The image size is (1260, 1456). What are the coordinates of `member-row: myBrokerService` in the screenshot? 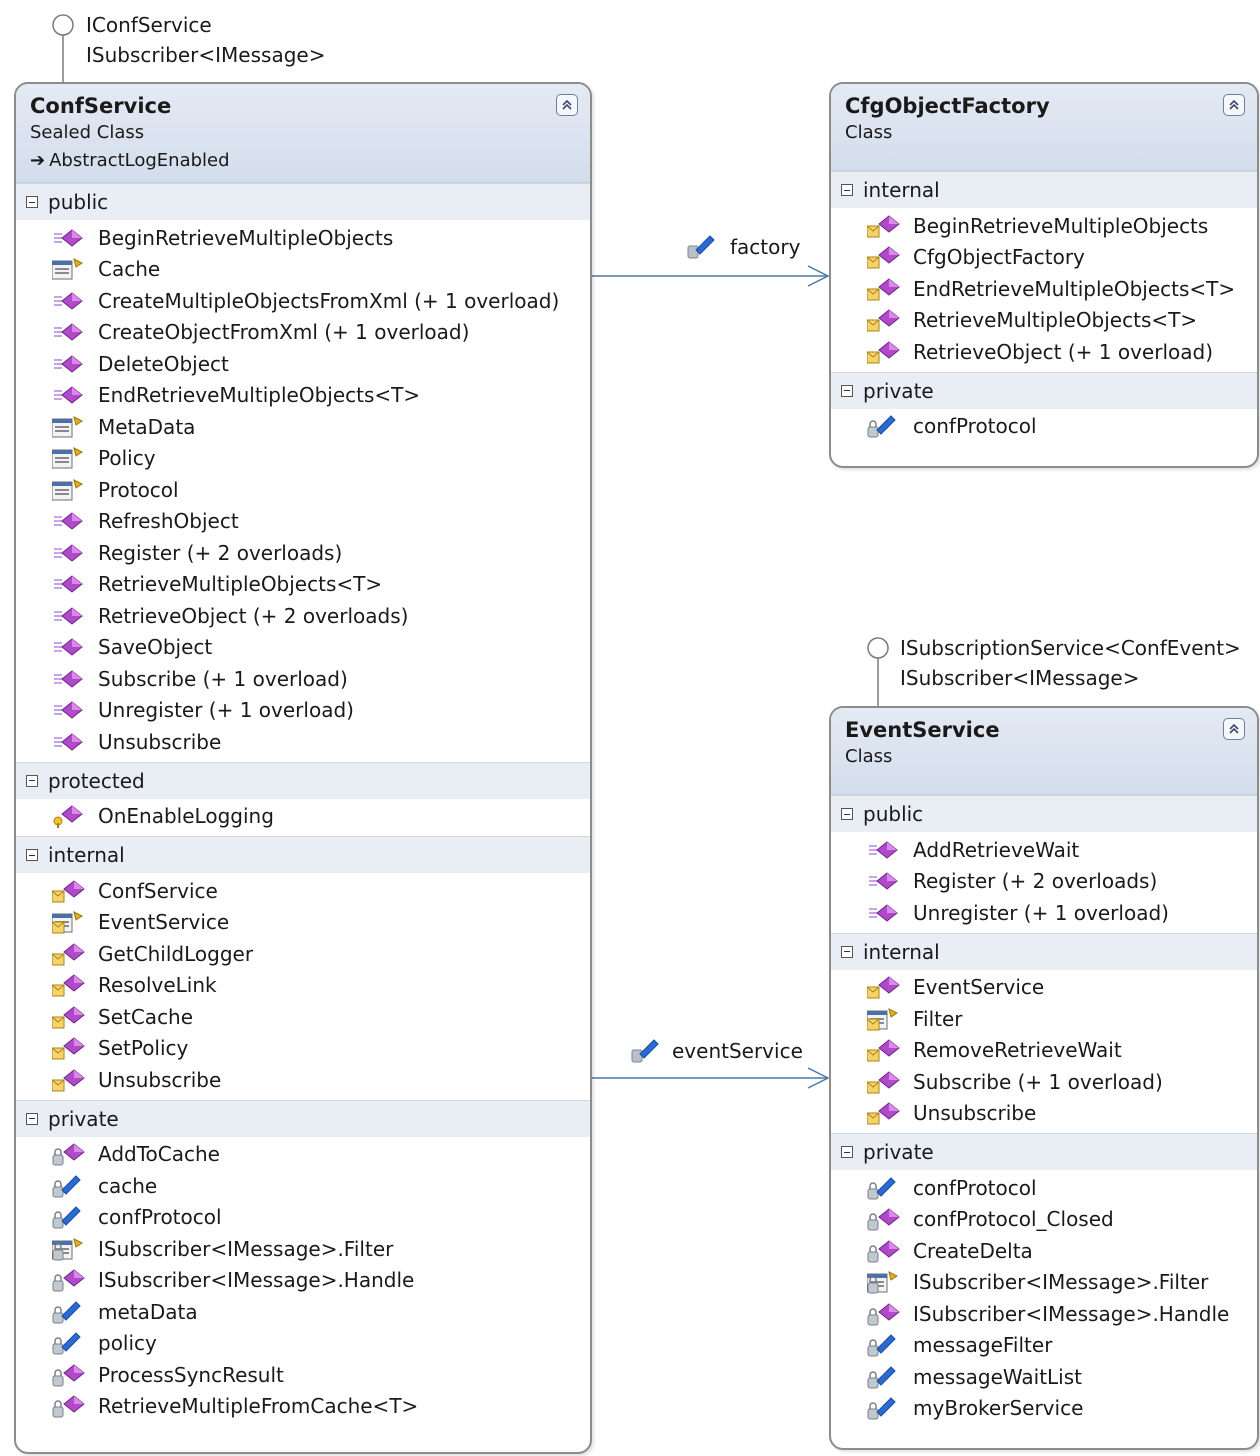 It's located at (1044, 1409).